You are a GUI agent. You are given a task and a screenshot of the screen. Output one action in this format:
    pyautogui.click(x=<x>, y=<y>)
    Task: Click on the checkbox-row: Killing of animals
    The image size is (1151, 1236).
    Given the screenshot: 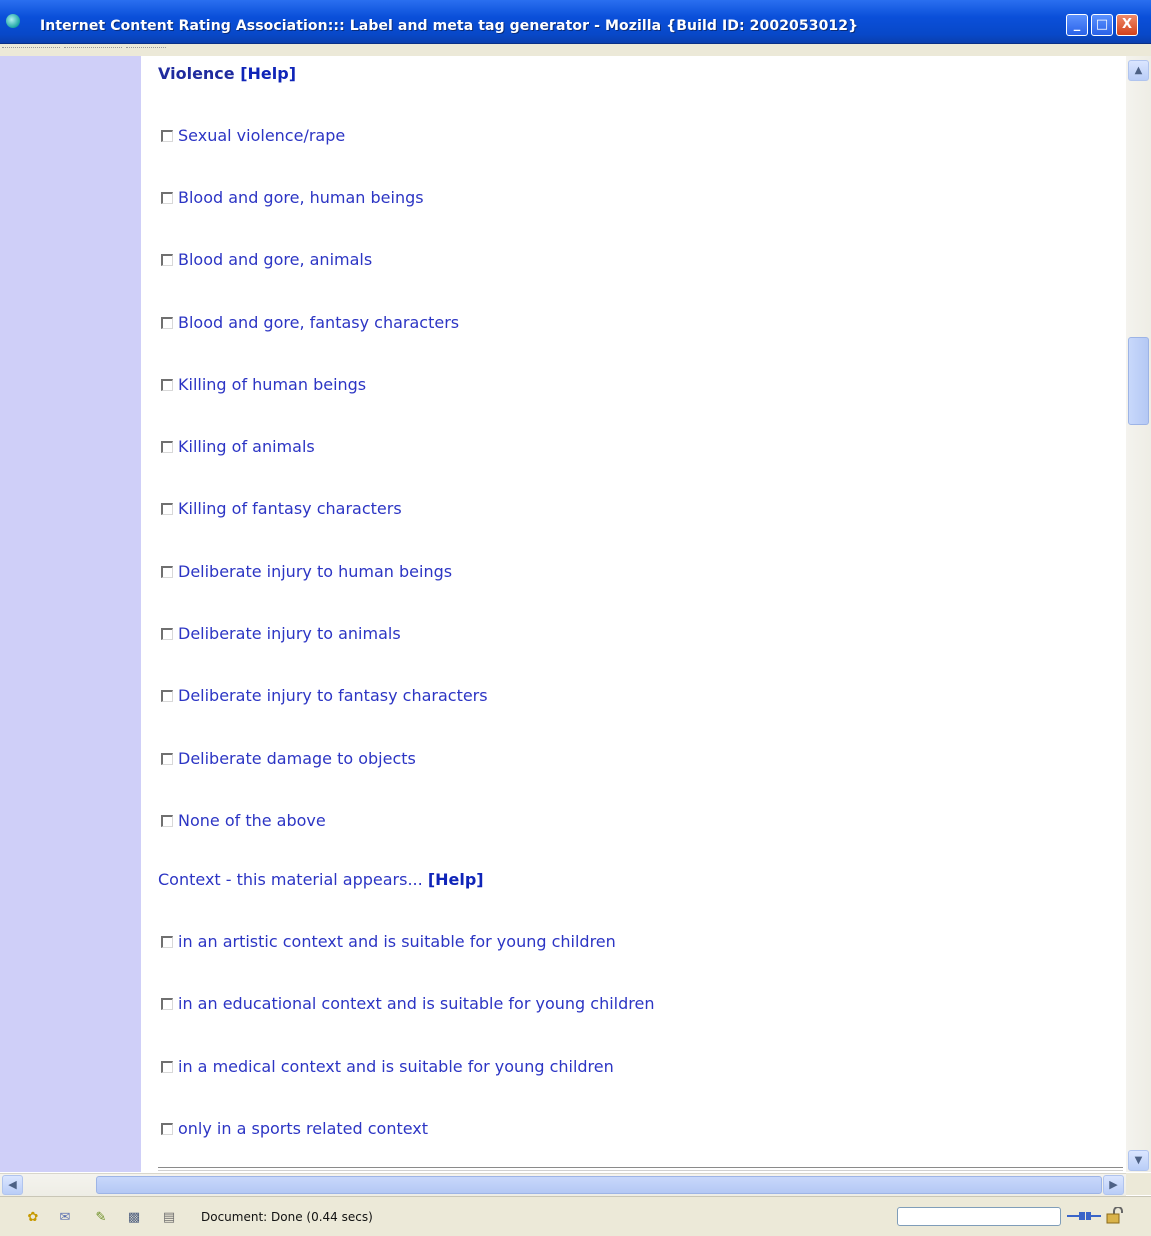 What is the action you would take?
    pyautogui.click(x=236, y=446)
    